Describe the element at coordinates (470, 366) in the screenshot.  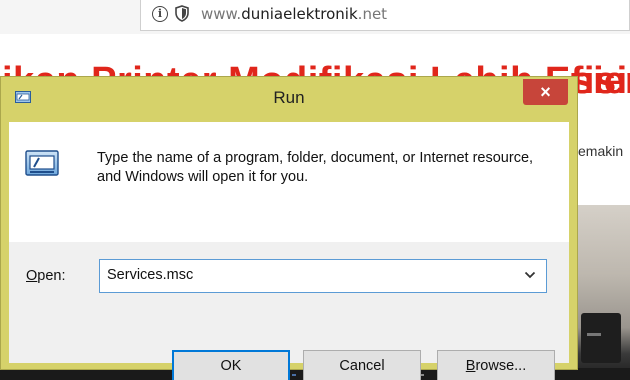
I see `browse-accel: B` at that location.